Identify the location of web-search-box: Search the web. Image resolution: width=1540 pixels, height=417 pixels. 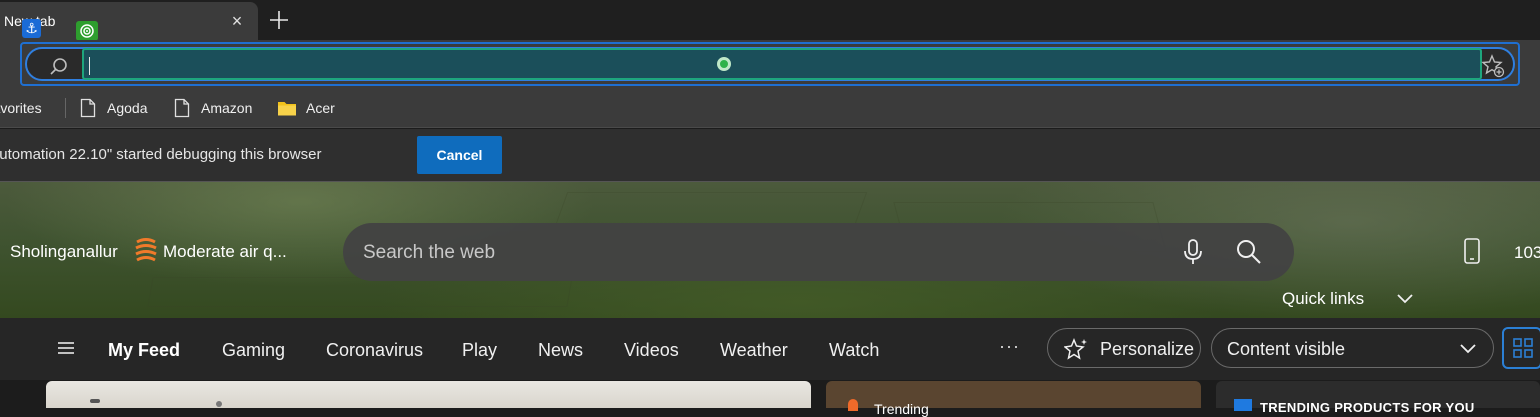
(818, 252).